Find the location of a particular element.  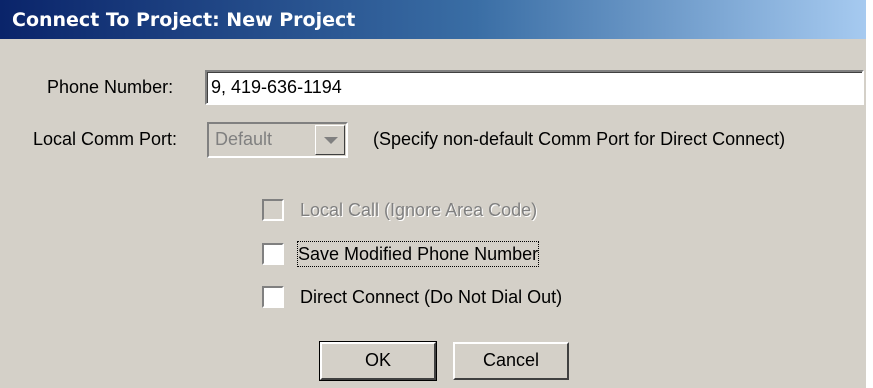

cancel-button: Cancel is located at coordinates (511, 361).